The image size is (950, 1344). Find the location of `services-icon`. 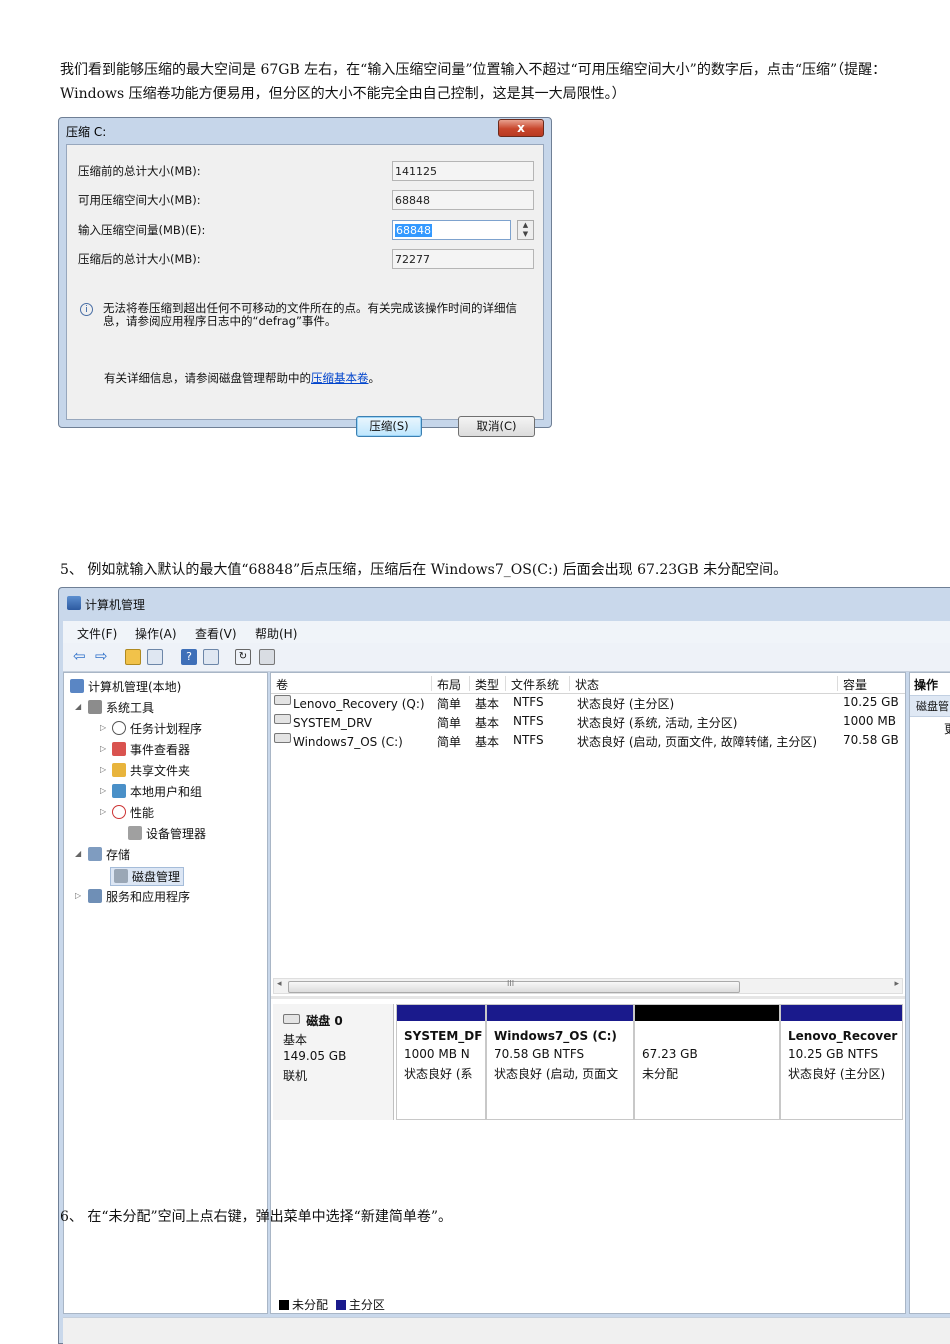

services-icon is located at coordinates (95, 896).